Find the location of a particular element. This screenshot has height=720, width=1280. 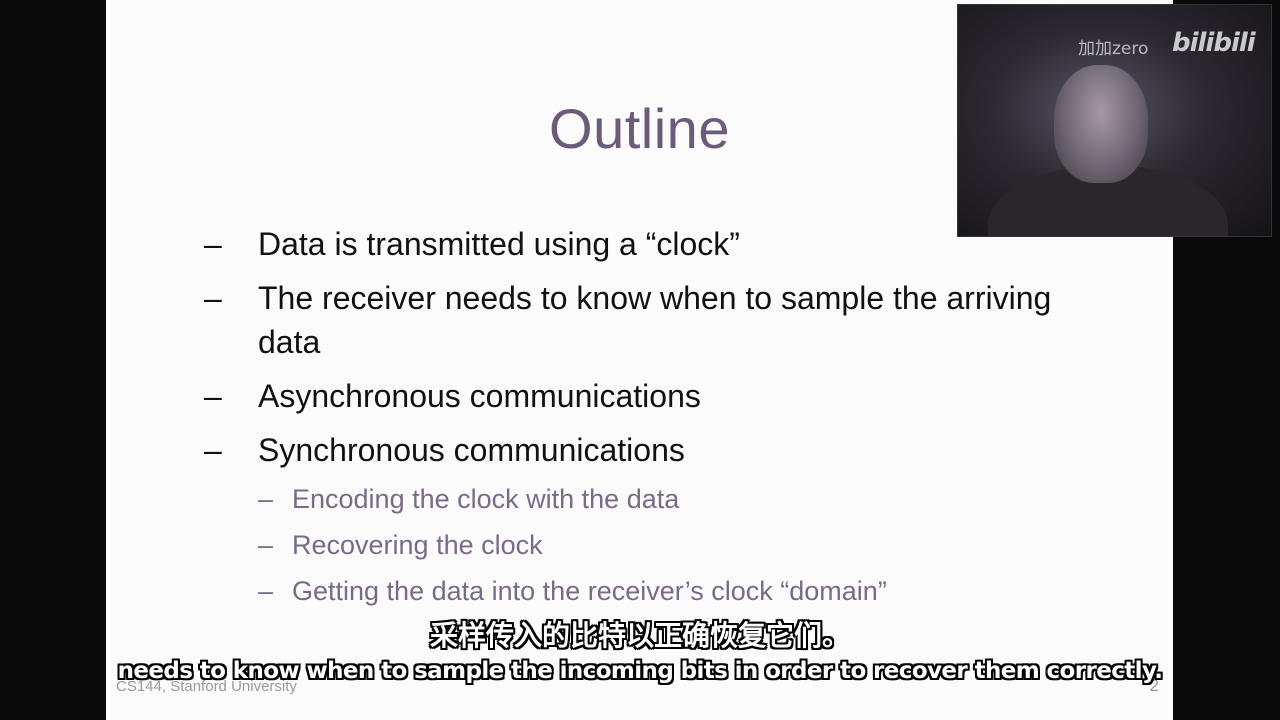

bullet-item: – Asynchronous communications is located at coordinates (654, 396).